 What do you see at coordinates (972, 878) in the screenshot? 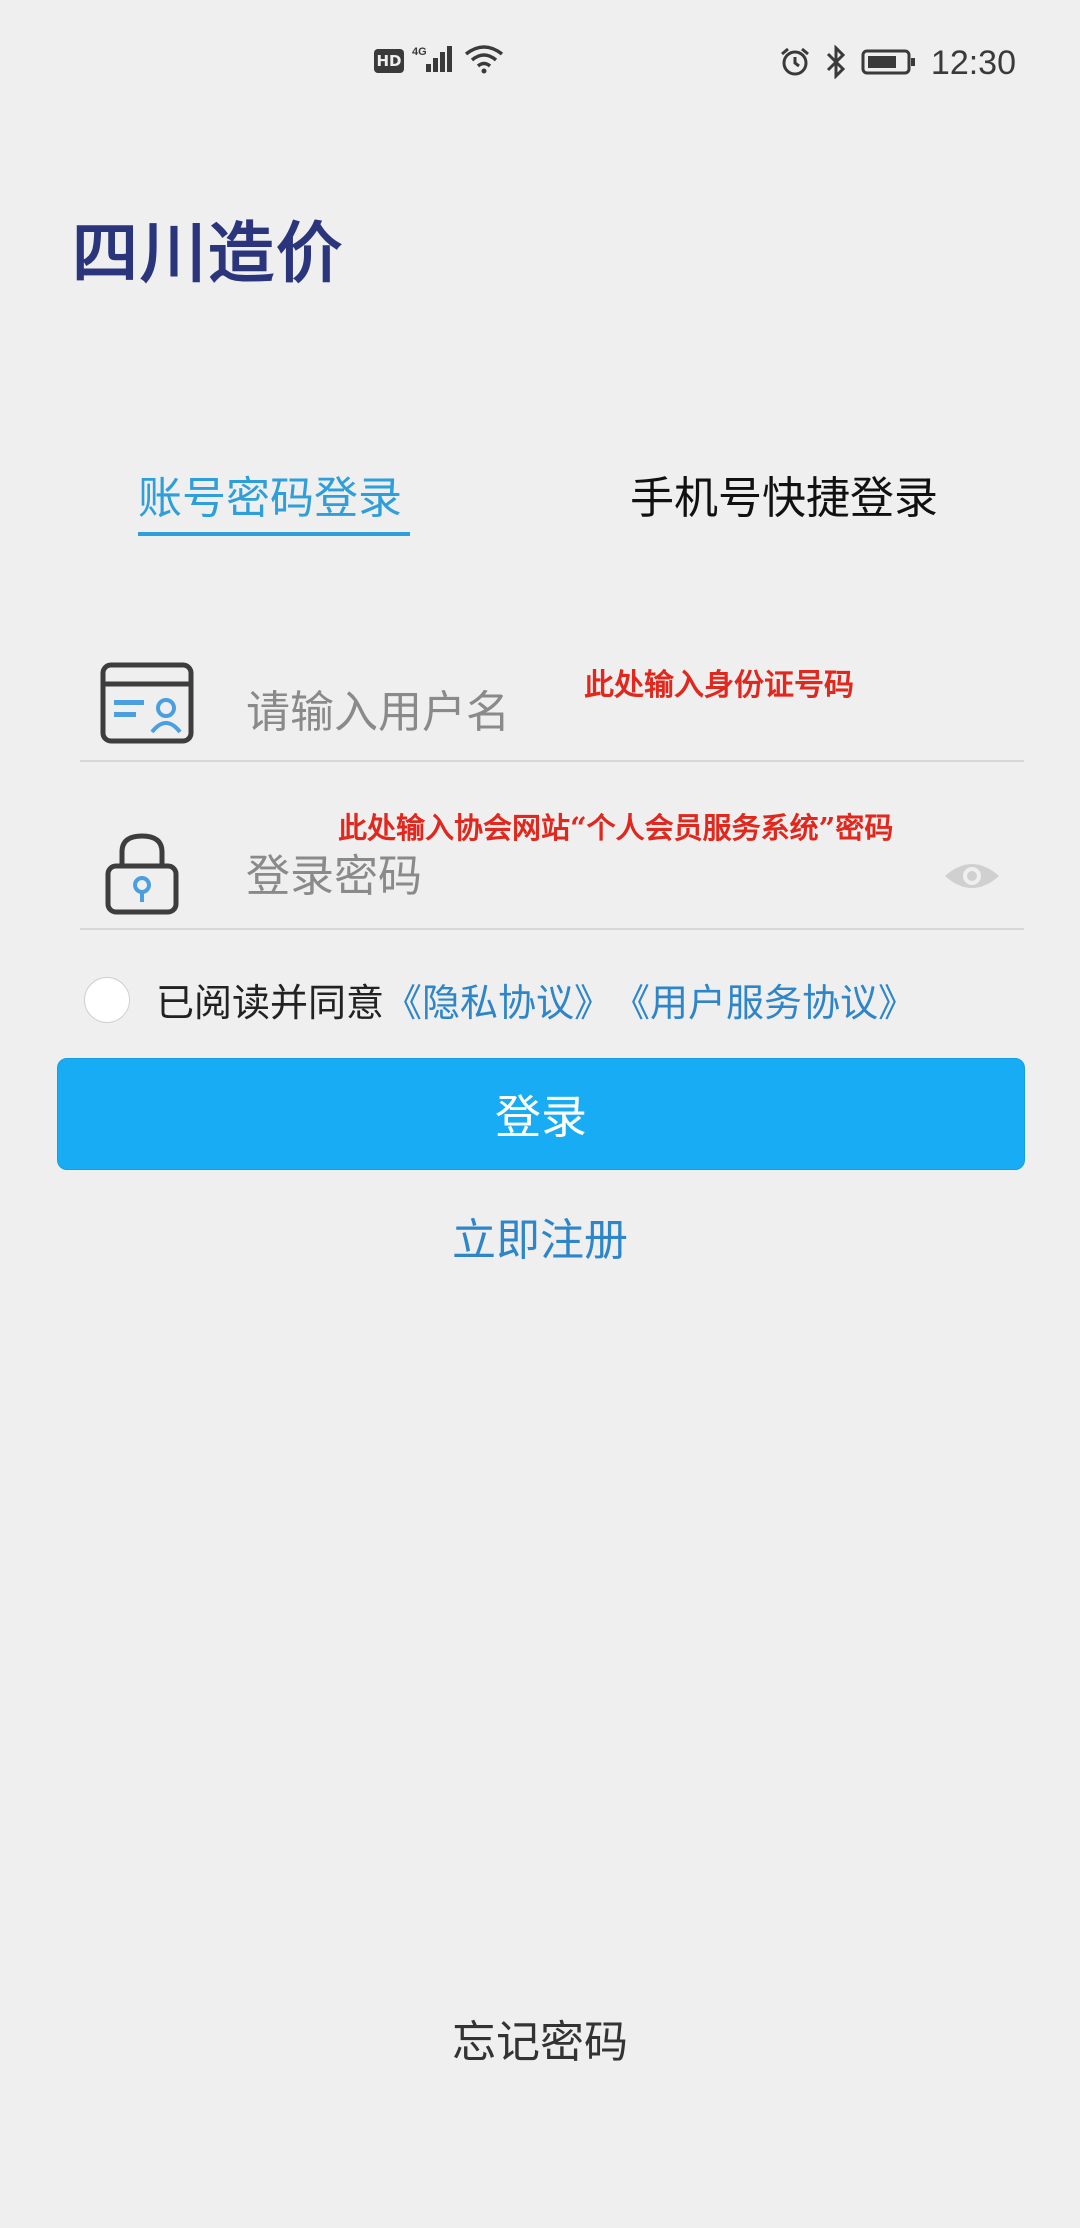
I see `eye-icon` at bounding box center [972, 878].